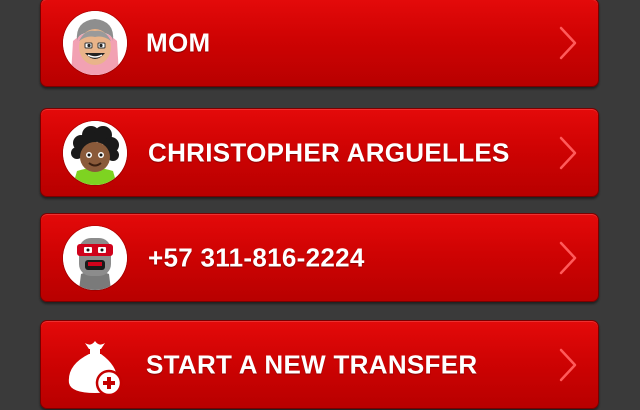  Describe the element at coordinates (178, 42) in the screenshot. I see `contact-name: MOM` at that location.